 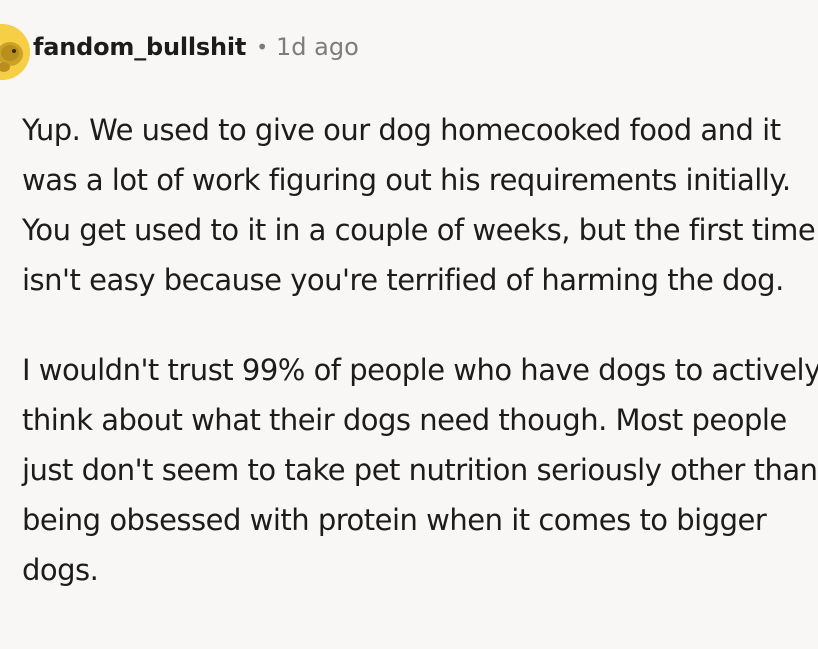 I want to click on comment-header: fandom_bullshit • 1d ago, so click(x=179, y=52).